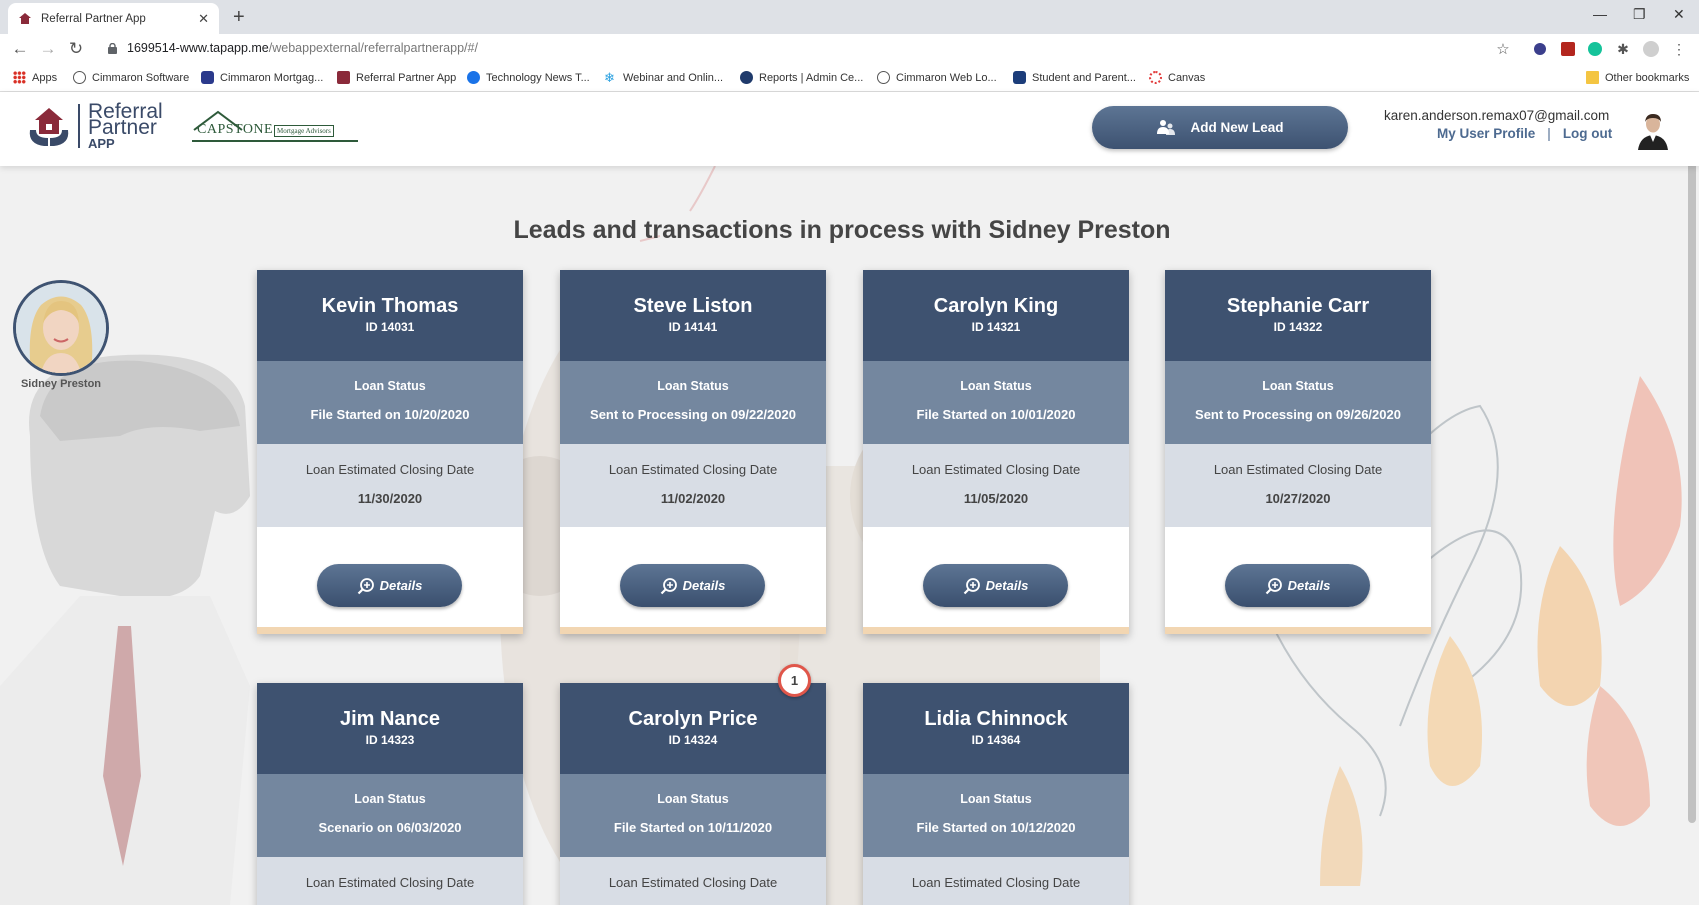 This screenshot has width=1699, height=905. I want to click on lead-name: Stephanie Carr, so click(1298, 306).